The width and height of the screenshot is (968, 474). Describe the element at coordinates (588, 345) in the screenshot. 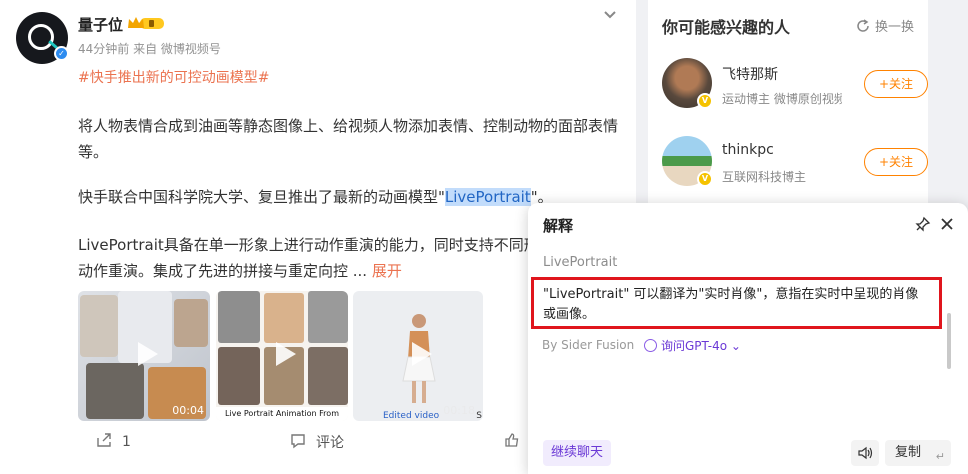

I see `model-attribution: By Sider Fusion` at that location.